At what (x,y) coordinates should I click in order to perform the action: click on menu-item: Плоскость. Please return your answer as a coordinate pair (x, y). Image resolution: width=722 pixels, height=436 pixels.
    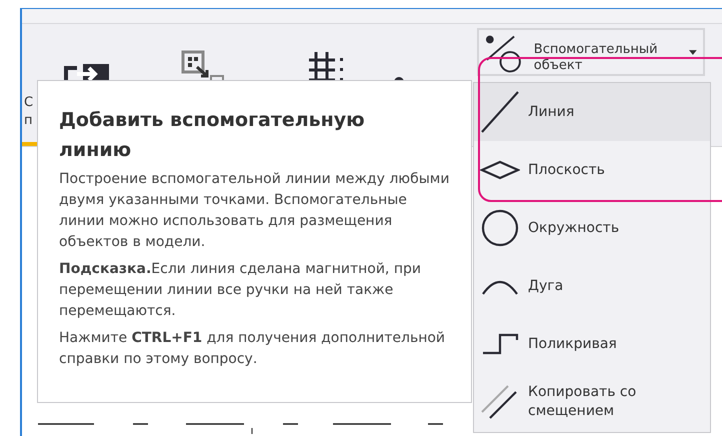
    Looking at the image, I should click on (592, 170).